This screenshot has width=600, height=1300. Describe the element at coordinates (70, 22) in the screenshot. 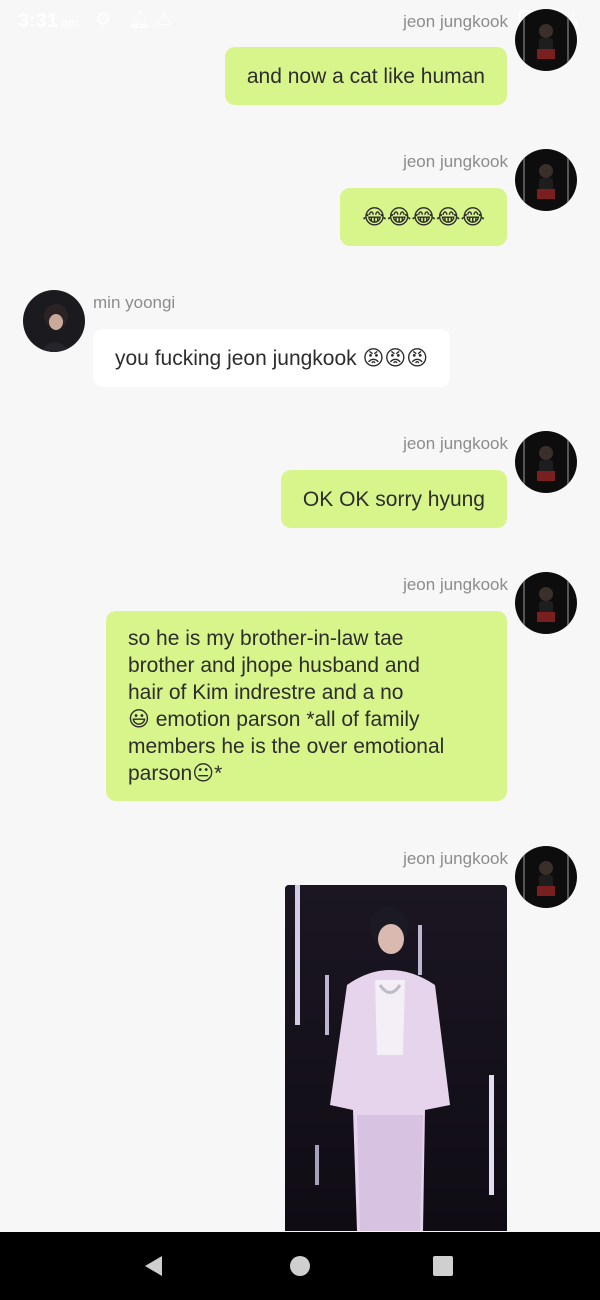

I see `status-ampm: am` at that location.